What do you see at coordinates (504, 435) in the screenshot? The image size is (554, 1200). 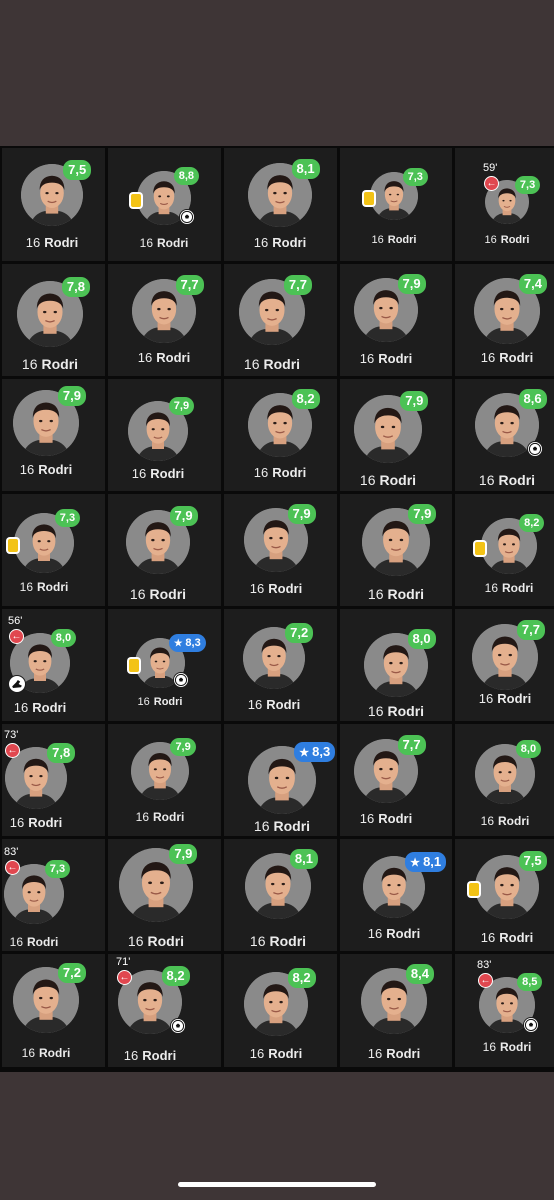 I see `match-card: 8,6 16 Rodri` at bounding box center [504, 435].